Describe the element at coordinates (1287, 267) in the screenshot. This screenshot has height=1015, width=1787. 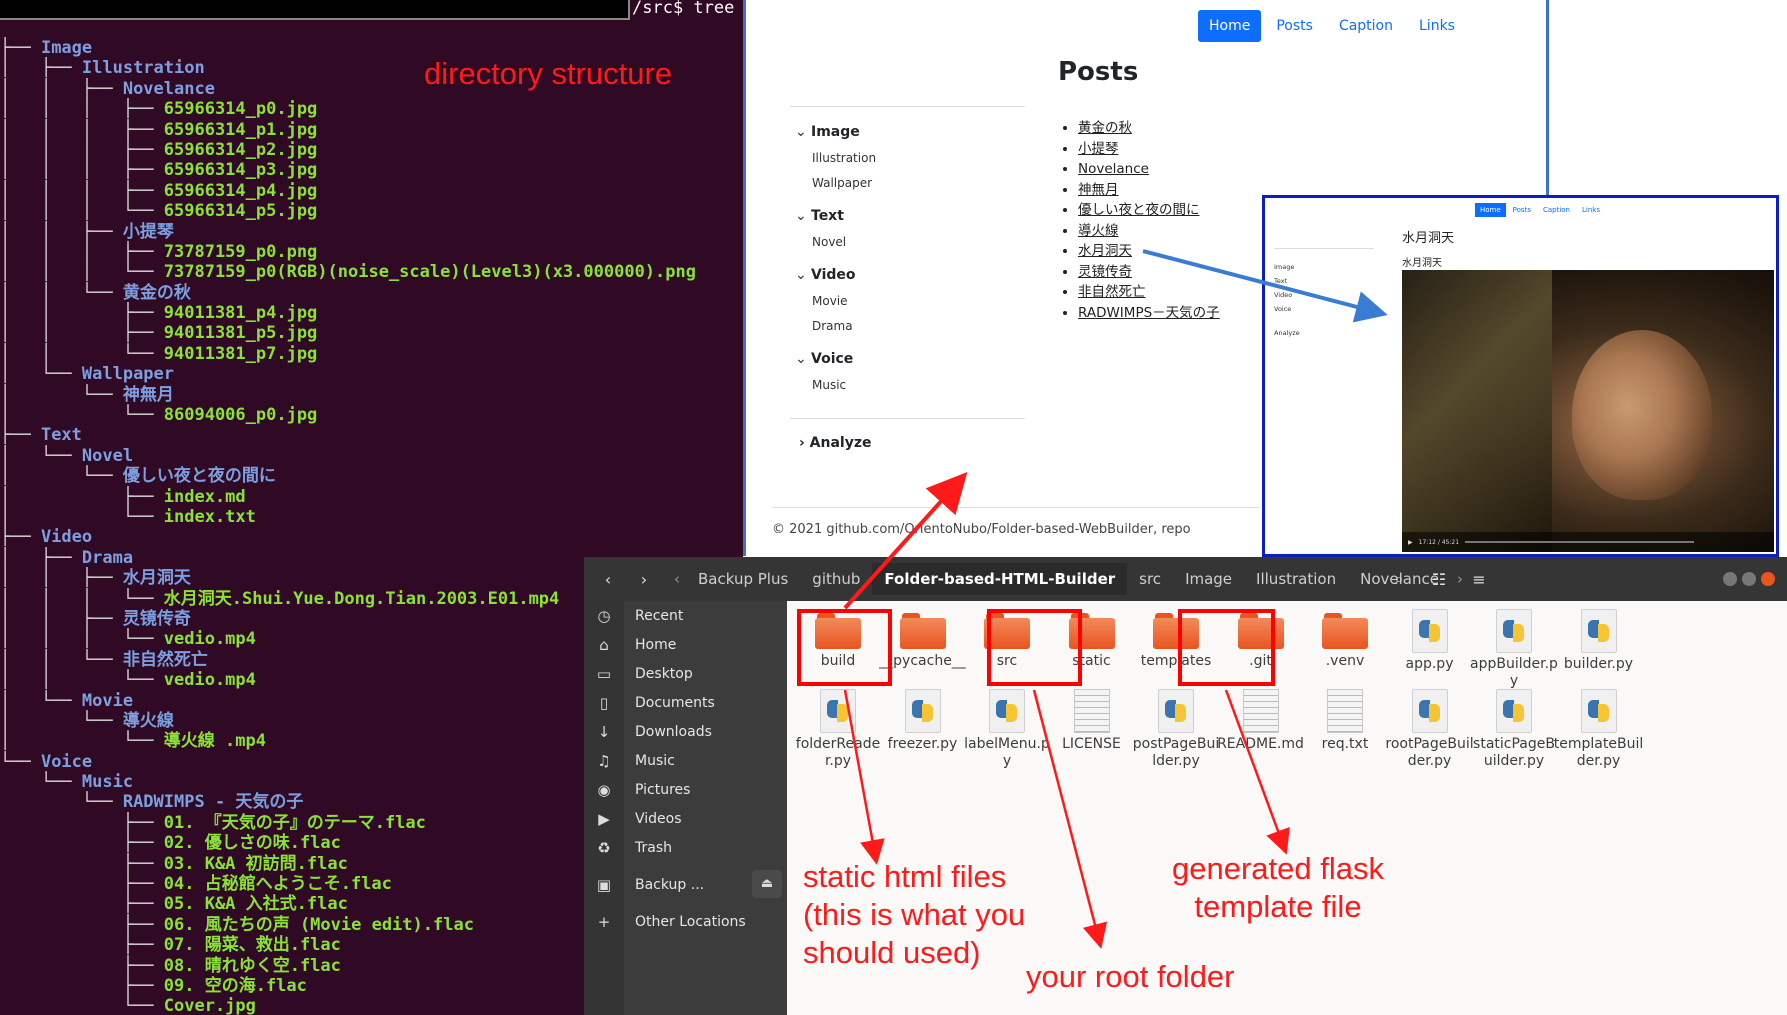
I see `preview-sidebar-item: Image` at that location.